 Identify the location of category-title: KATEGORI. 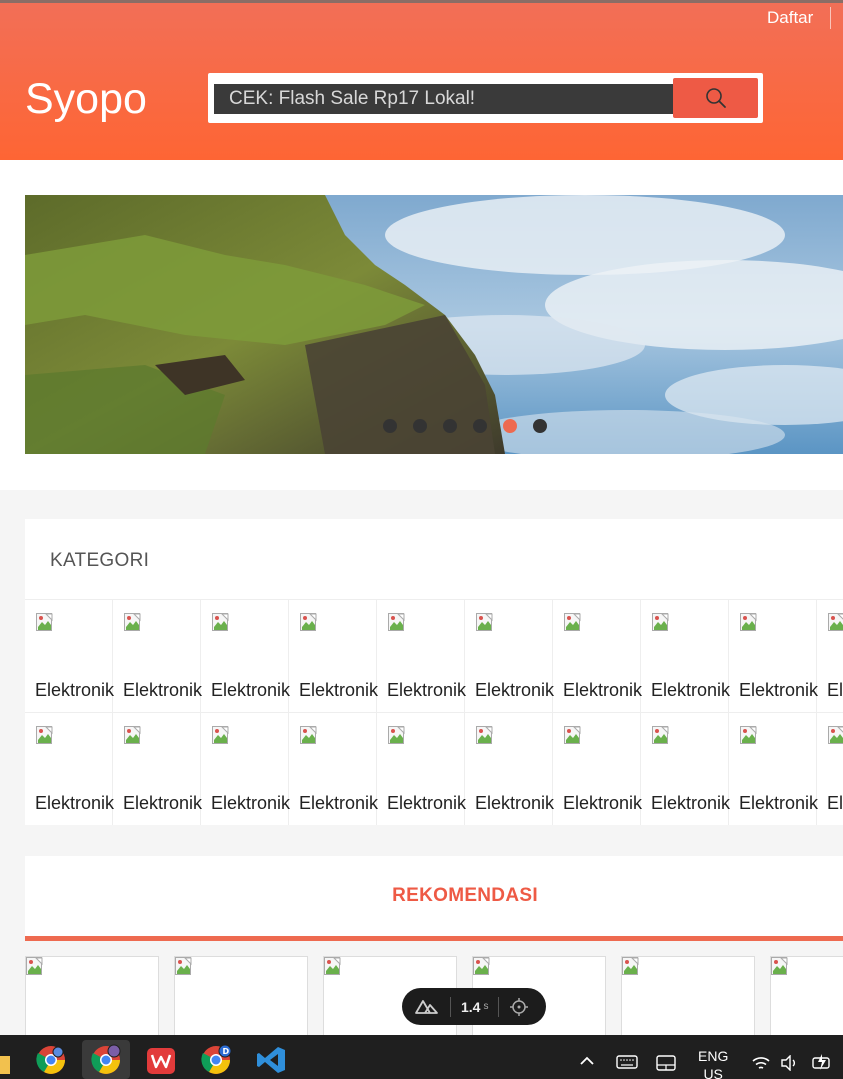
(100, 560).